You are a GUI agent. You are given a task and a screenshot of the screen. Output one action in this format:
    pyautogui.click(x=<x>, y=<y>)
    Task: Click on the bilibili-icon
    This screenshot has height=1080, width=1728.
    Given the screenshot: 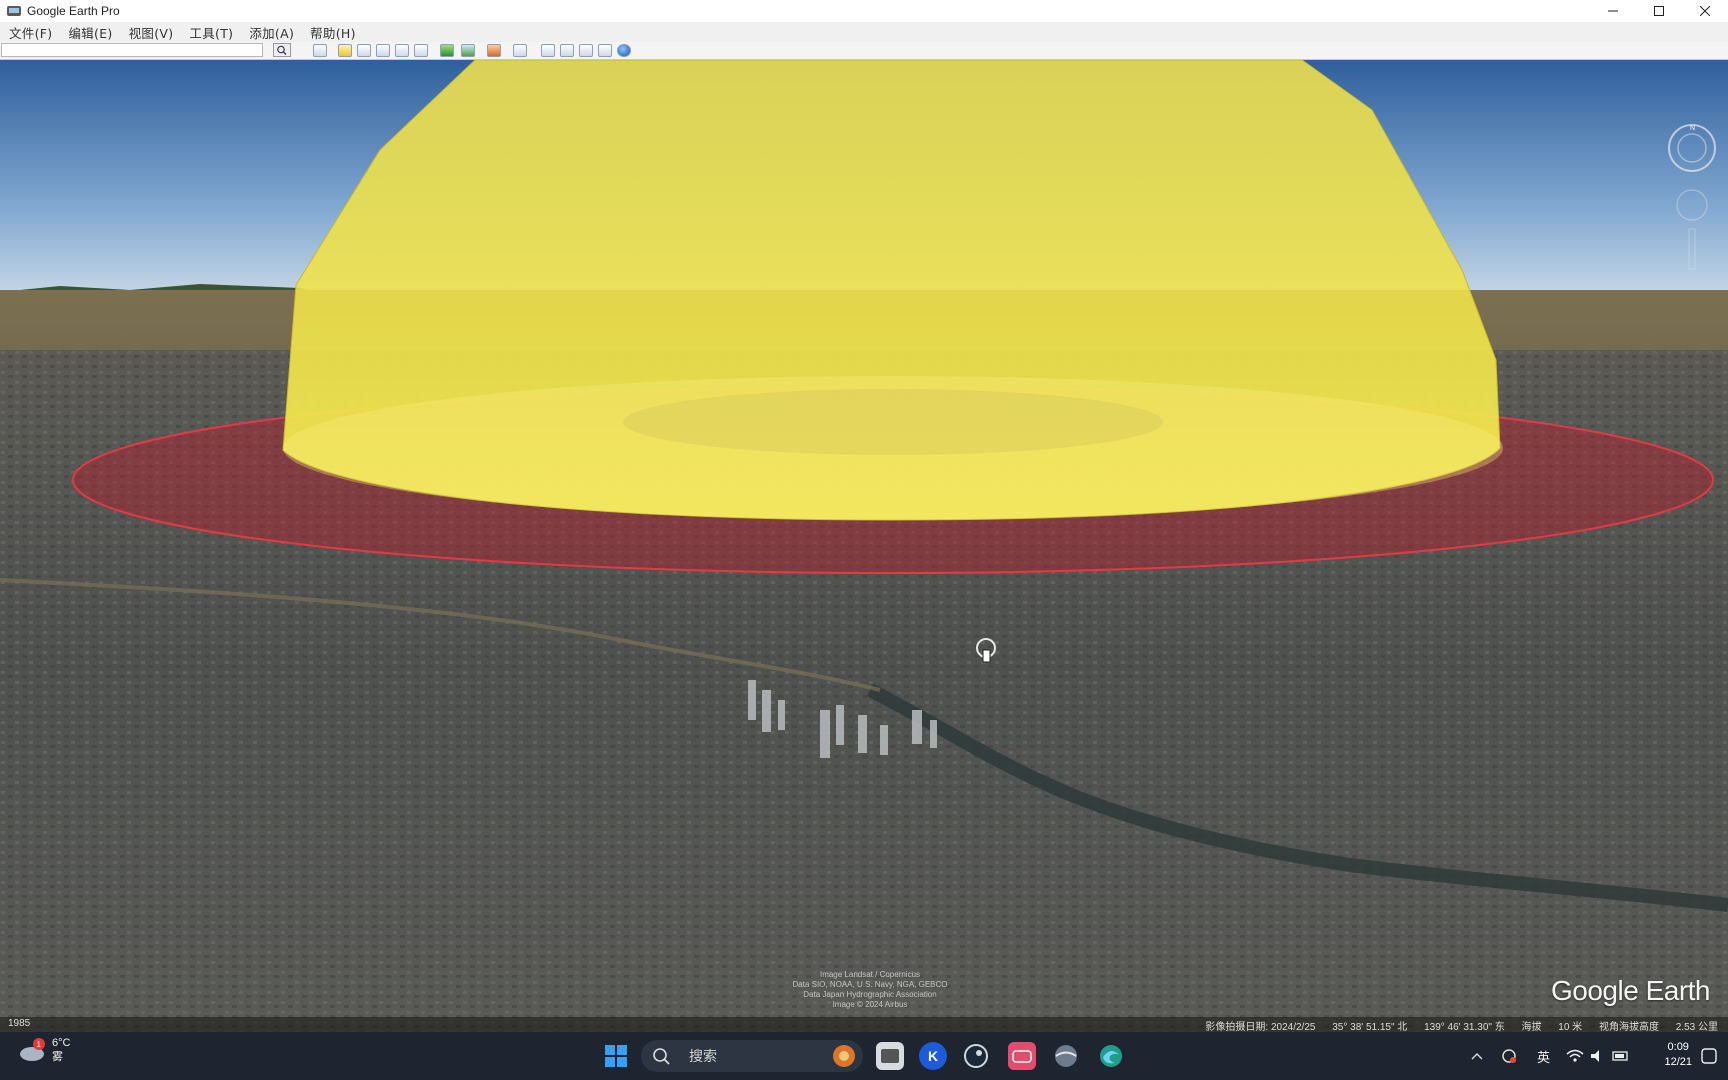 What is the action you would take?
    pyautogui.click(x=1022, y=1056)
    